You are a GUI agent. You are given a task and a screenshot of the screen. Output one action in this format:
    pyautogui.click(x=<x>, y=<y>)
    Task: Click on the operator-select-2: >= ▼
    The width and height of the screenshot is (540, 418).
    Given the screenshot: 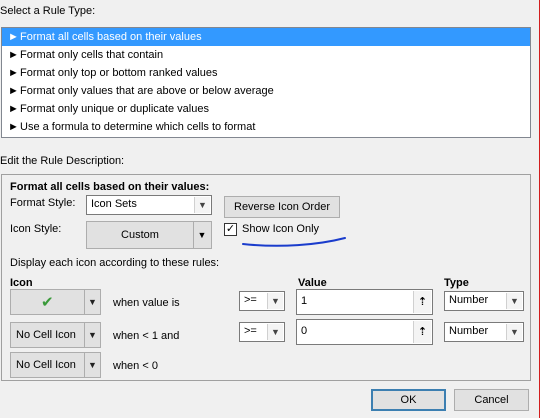 What is the action you would take?
    pyautogui.click(x=262, y=332)
    